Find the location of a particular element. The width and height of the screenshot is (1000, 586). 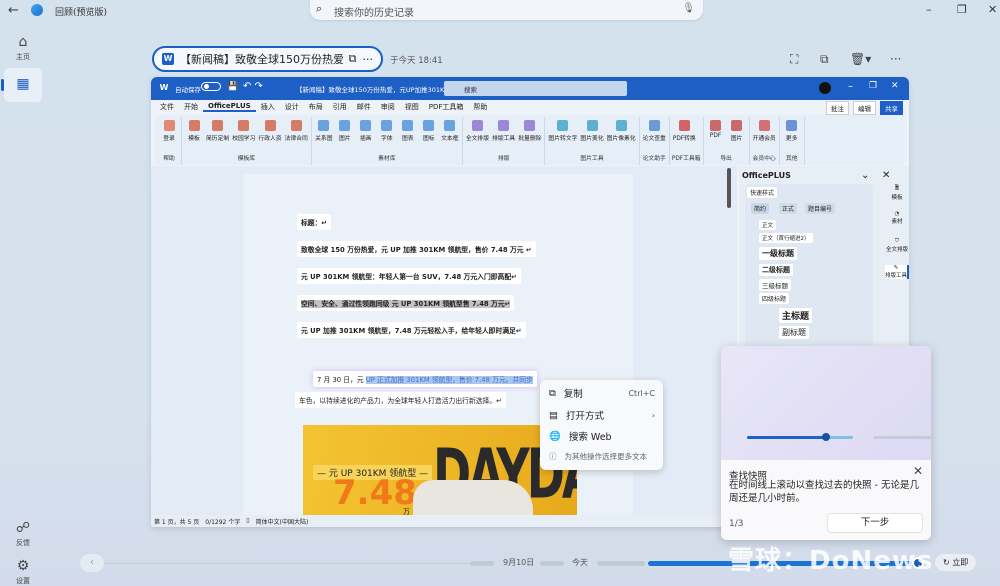

tab-7: 邮件 is located at coordinates (364, 107).